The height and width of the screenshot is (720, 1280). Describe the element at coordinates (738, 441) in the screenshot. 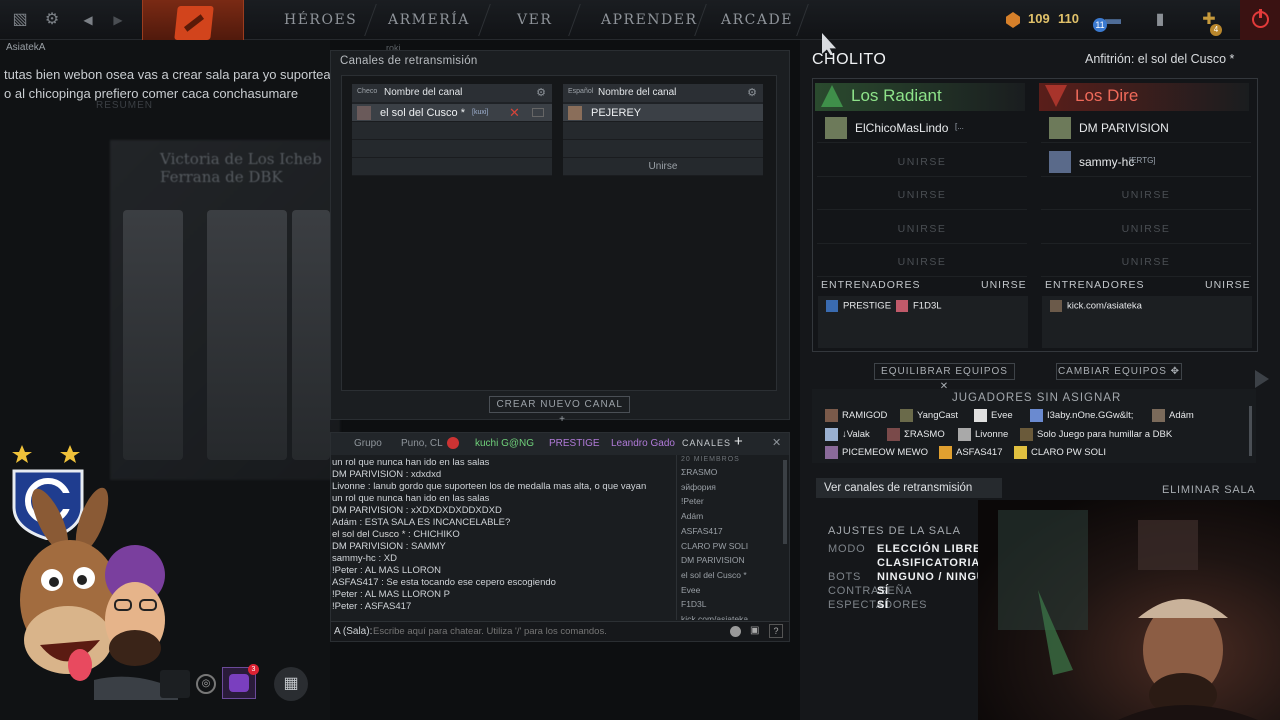

I see `add-channel-icon: +` at that location.